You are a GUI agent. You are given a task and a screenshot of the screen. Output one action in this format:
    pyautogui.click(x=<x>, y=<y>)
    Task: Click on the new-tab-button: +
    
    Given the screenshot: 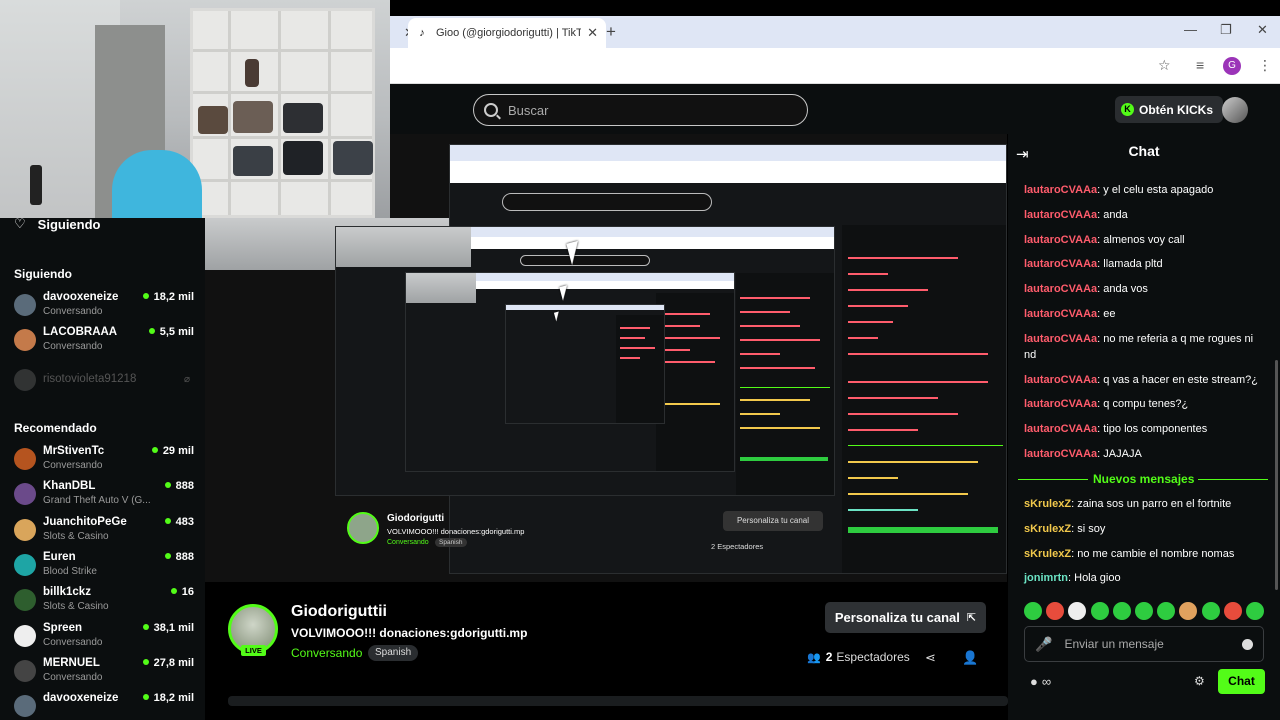 What is the action you would take?
    pyautogui.click(x=611, y=32)
    